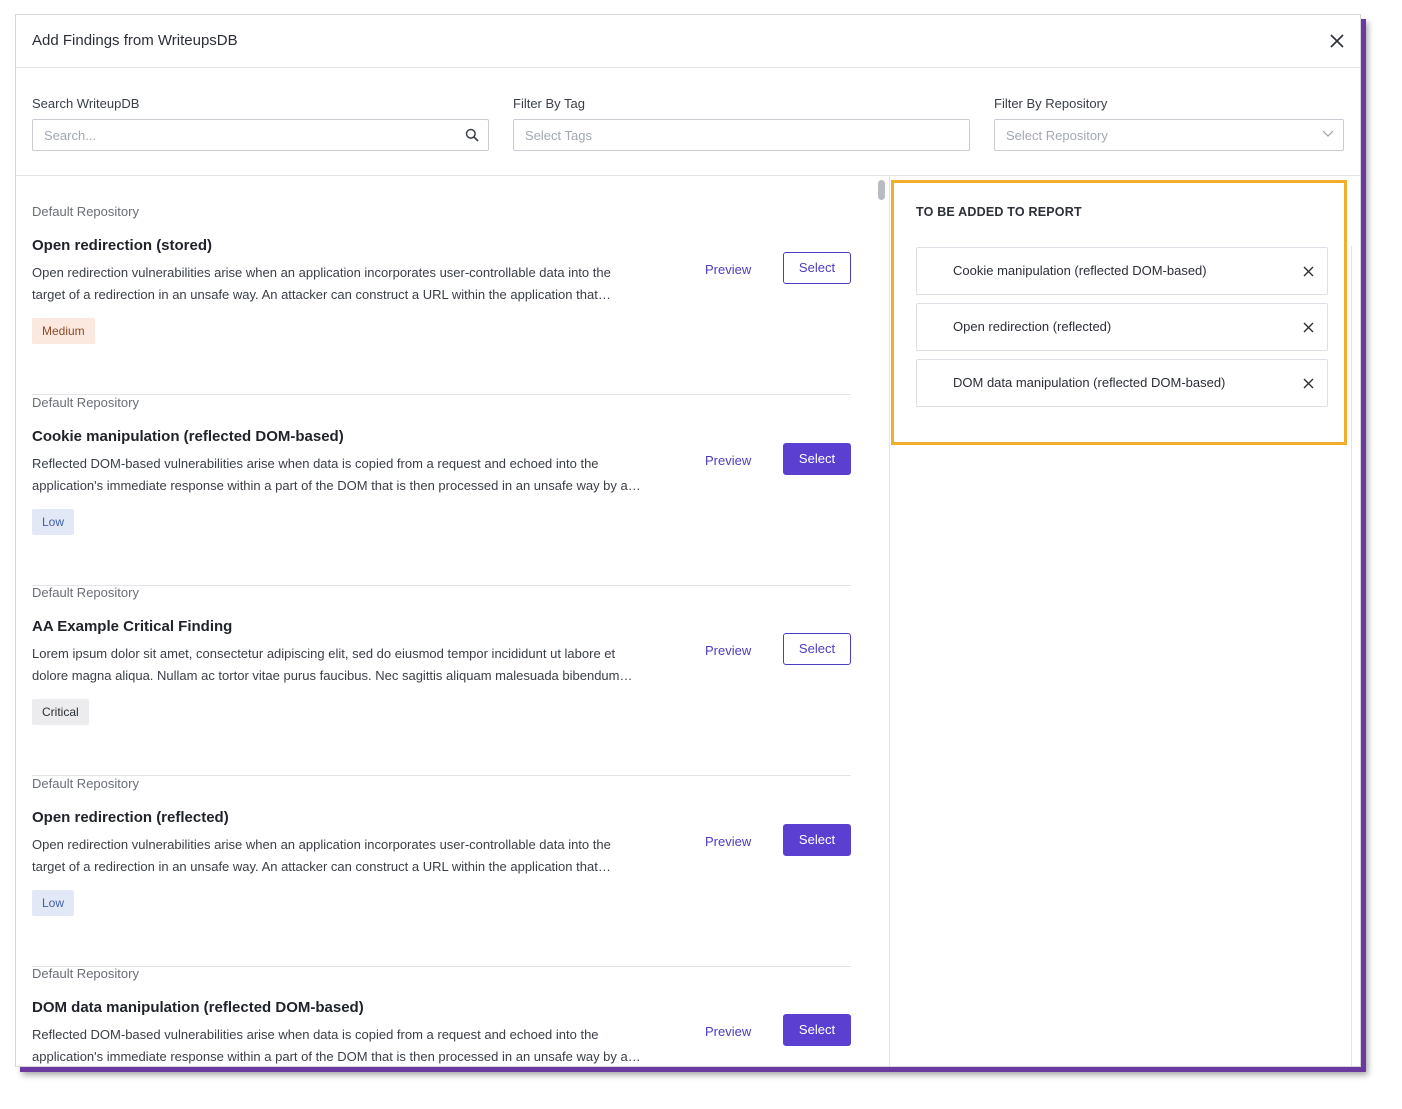  What do you see at coordinates (60, 712) in the screenshot?
I see `severity-badge: Critical` at bounding box center [60, 712].